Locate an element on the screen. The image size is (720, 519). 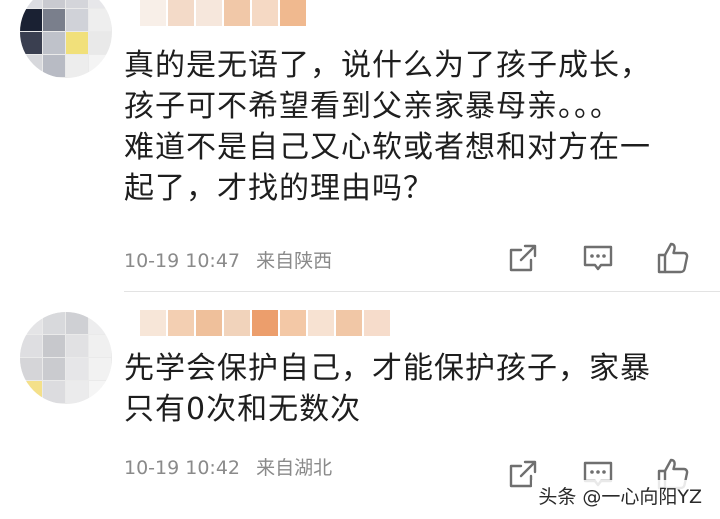
comment-time: 10-19 10:47 is located at coordinates (182, 261).